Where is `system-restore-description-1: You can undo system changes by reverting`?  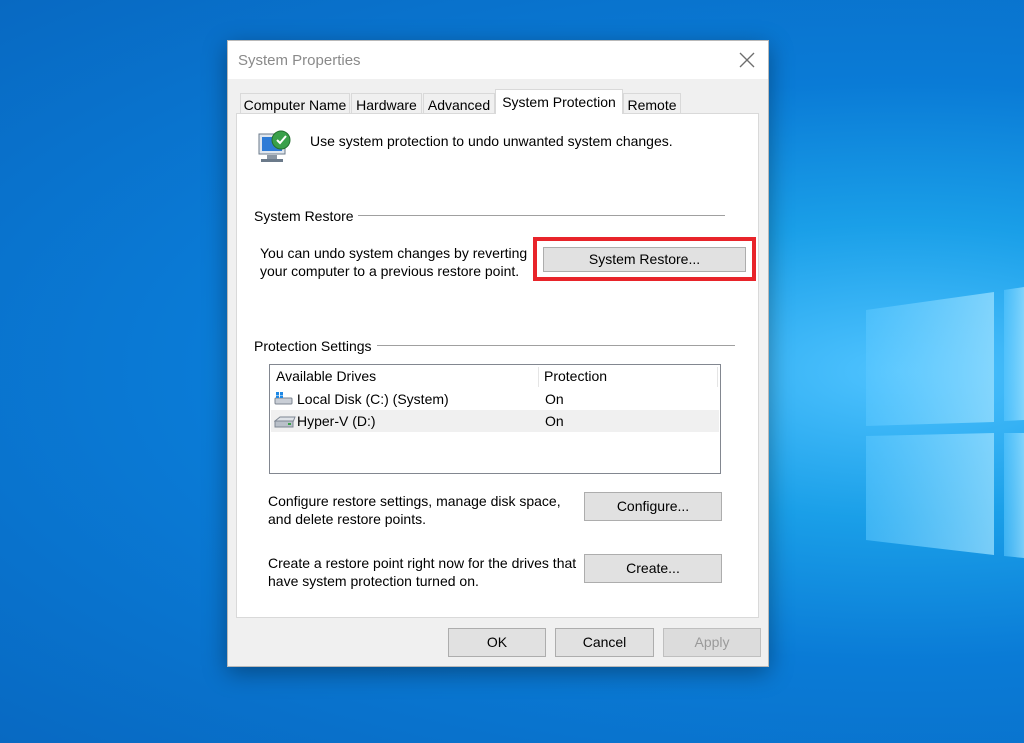 system-restore-description-1: You can undo system changes by reverting is located at coordinates (394, 253).